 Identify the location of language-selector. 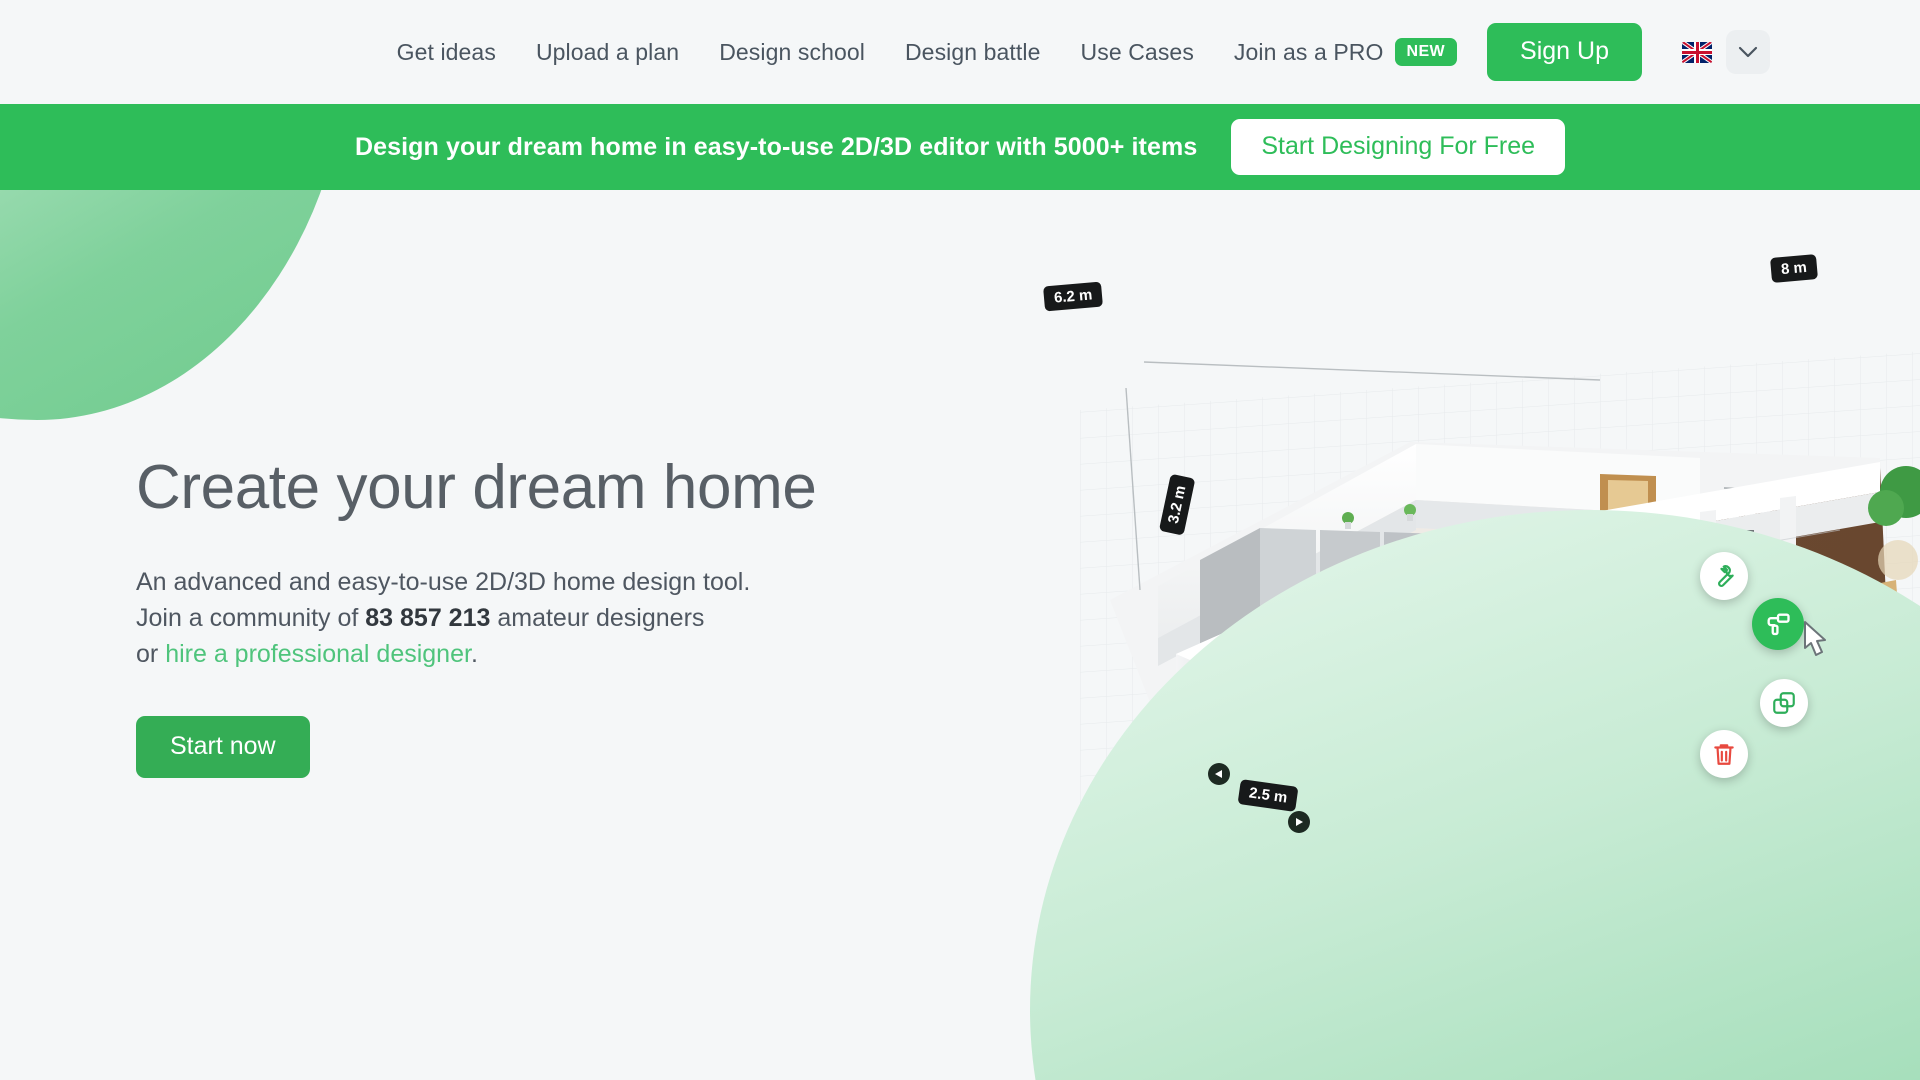
(1726, 52).